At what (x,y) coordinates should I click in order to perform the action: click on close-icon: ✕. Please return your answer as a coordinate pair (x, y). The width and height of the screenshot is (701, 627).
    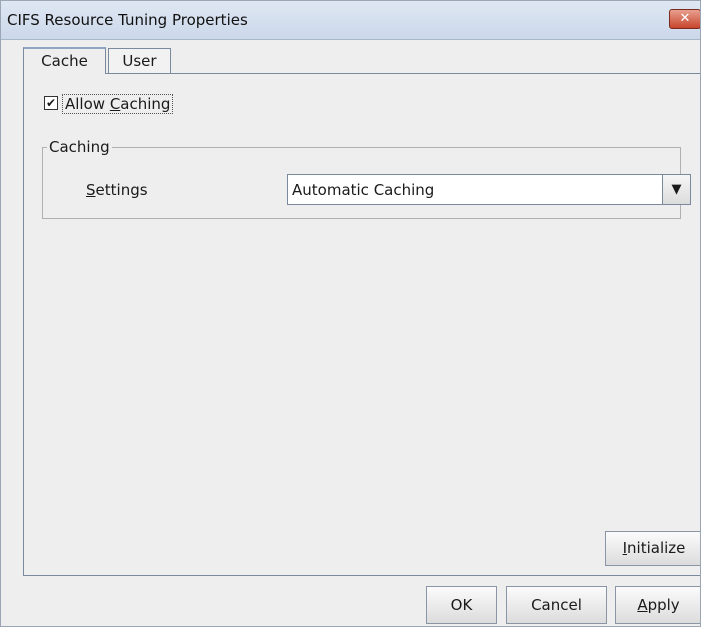
    Looking at the image, I should click on (685, 18).